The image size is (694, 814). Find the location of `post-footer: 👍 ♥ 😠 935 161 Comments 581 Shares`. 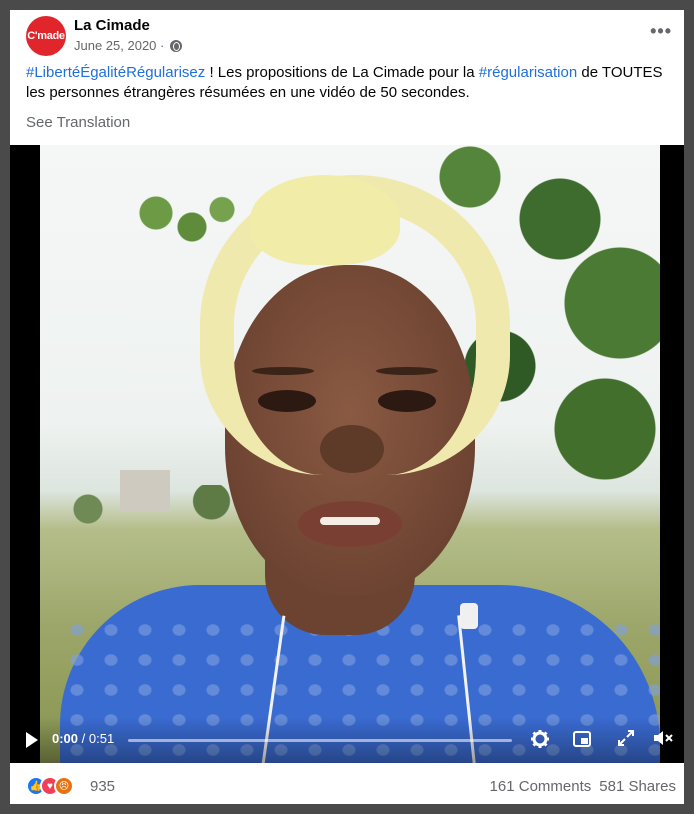

post-footer: 👍 ♥ 😠 935 161 Comments 581 Shares is located at coordinates (351, 786).